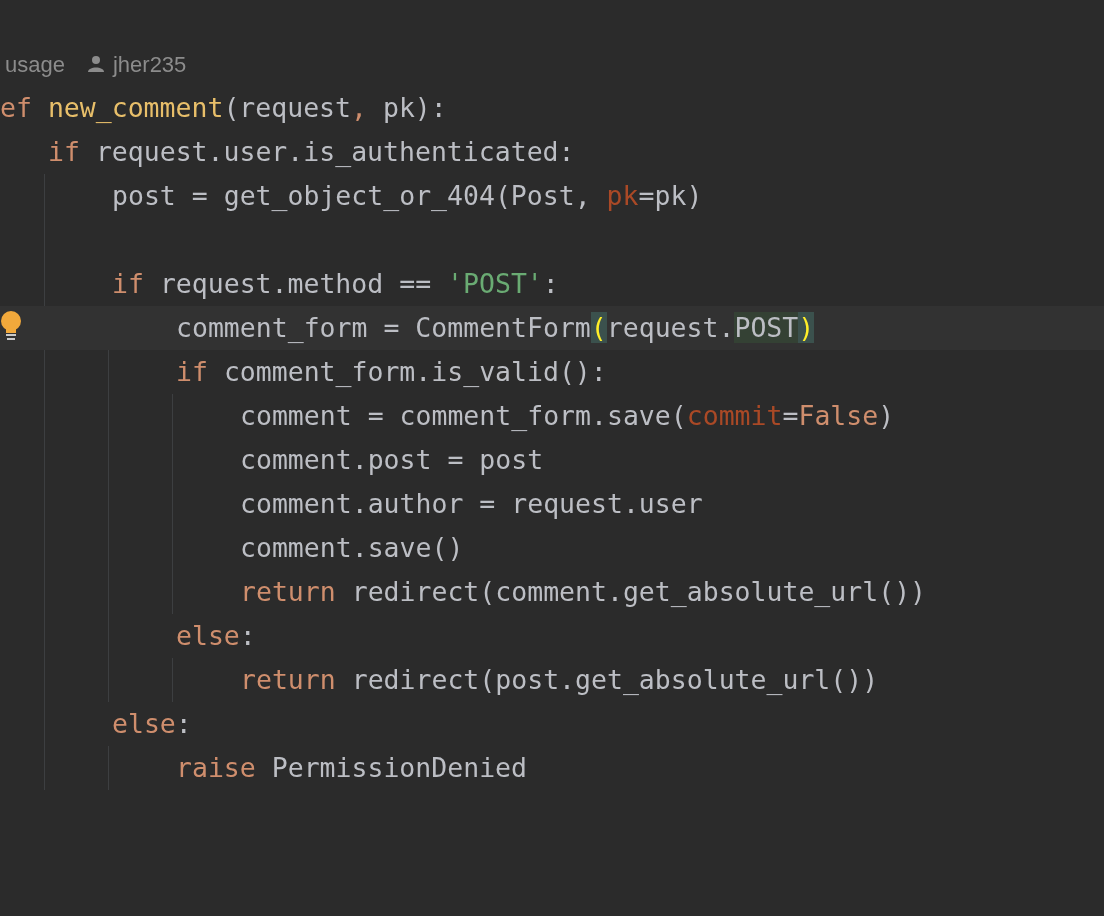  What do you see at coordinates (407, 196) in the screenshot?
I see `code-line: post = get_object_or_404(Post, pk=pk)` at bounding box center [407, 196].